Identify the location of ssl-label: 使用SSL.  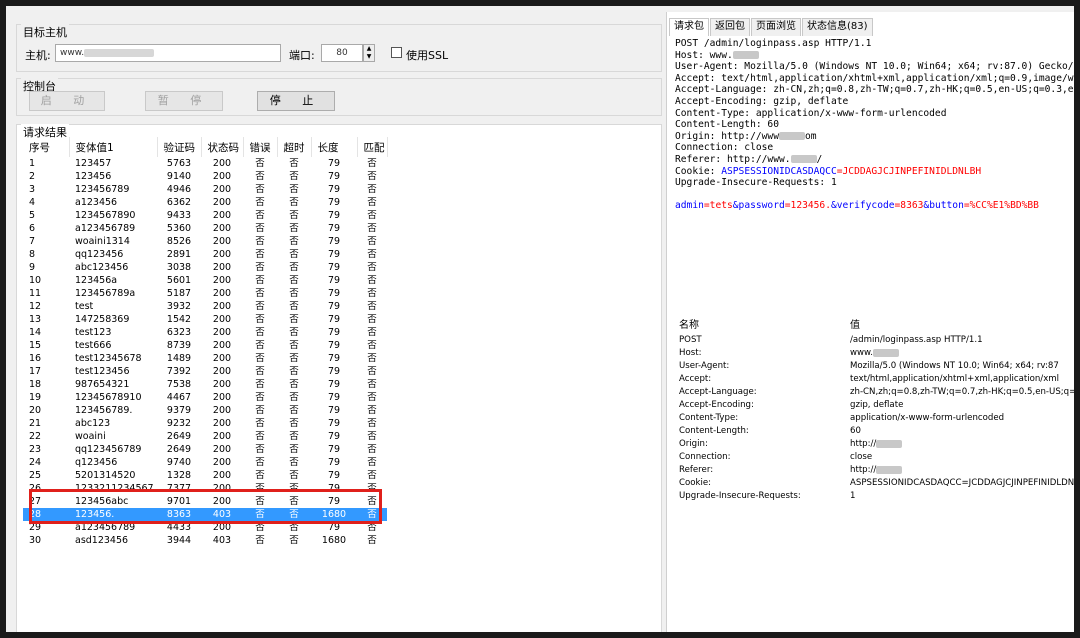
(427, 55).